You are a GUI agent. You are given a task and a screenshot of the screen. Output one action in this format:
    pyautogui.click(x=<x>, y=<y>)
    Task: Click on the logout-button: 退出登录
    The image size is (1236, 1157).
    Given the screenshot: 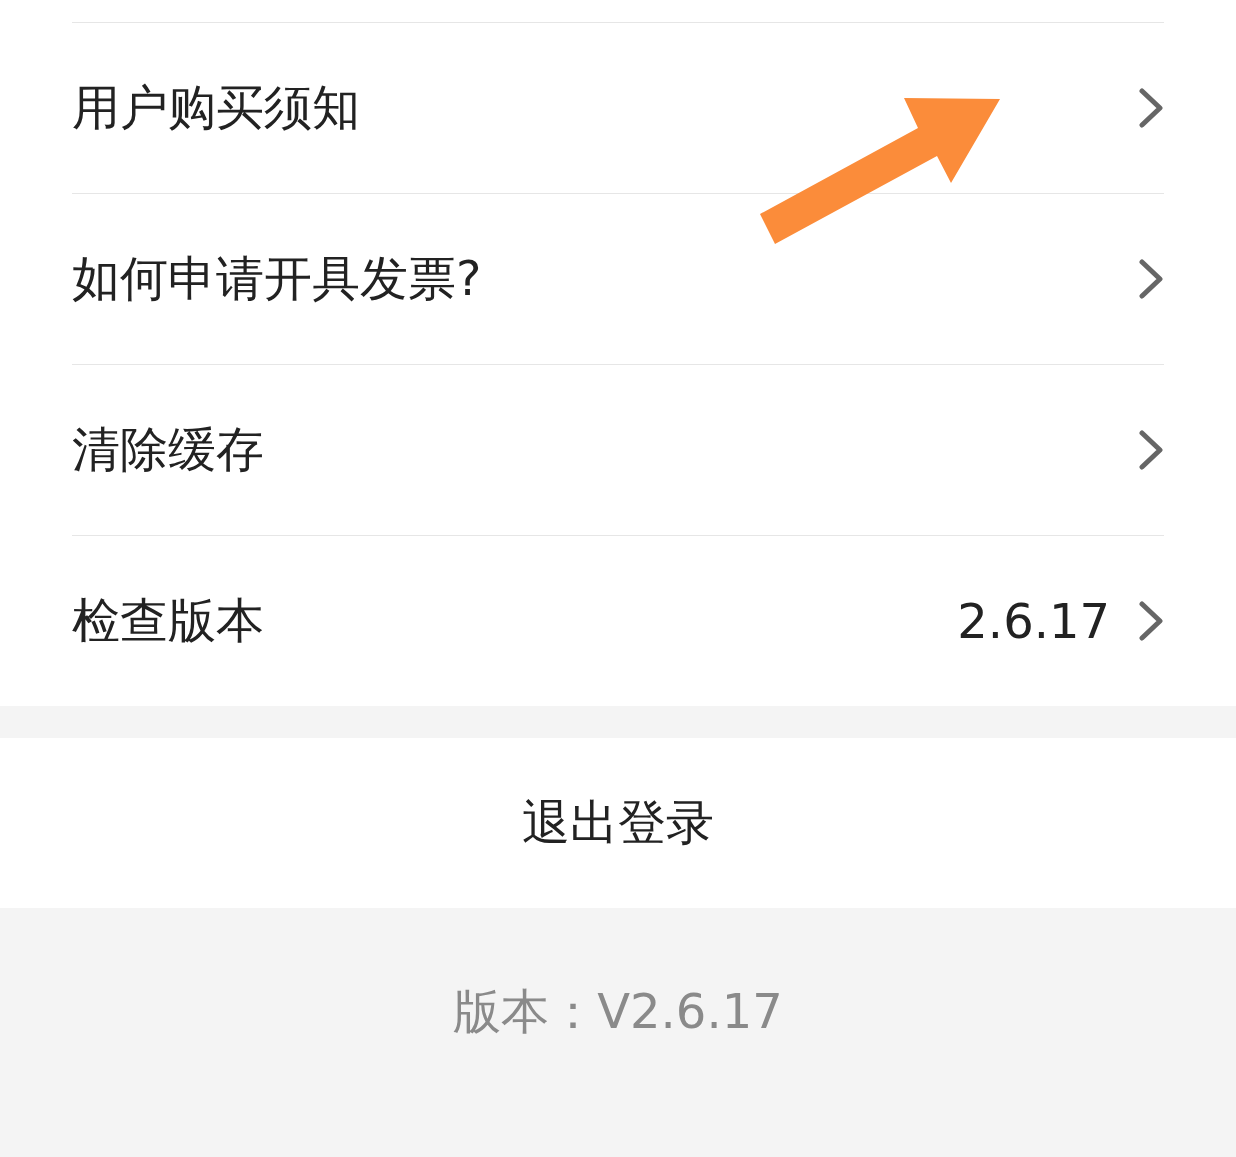 What is the action you would take?
    pyautogui.click(x=618, y=823)
    